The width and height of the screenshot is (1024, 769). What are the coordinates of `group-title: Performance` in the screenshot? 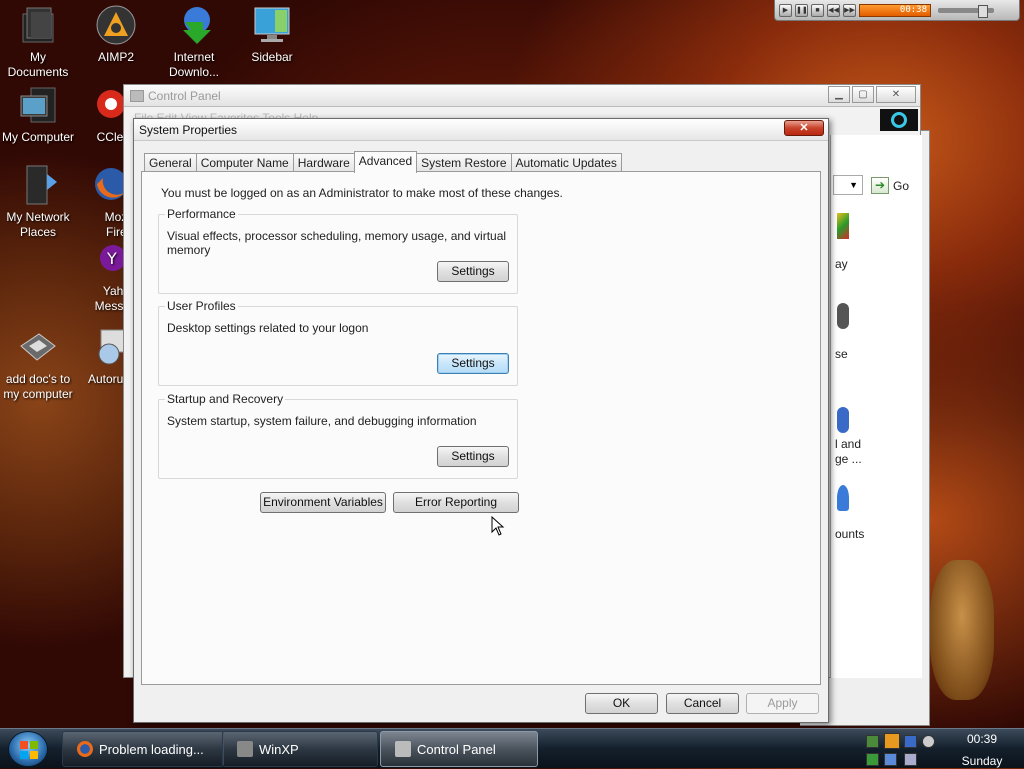 It's located at (201, 214).